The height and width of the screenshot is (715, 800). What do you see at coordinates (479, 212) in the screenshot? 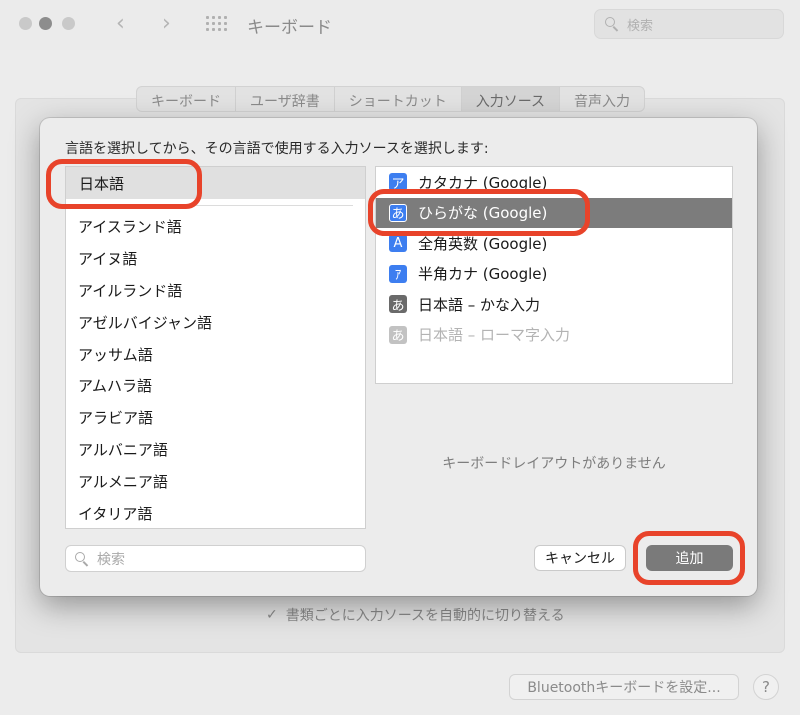
I see `highlight-ring-hiragana` at bounding box center [479, 212].